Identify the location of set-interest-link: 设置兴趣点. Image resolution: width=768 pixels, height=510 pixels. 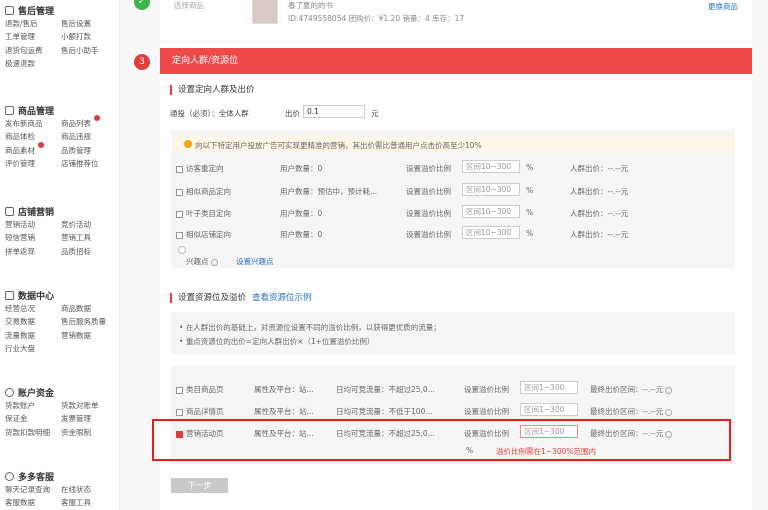
(255, 261).